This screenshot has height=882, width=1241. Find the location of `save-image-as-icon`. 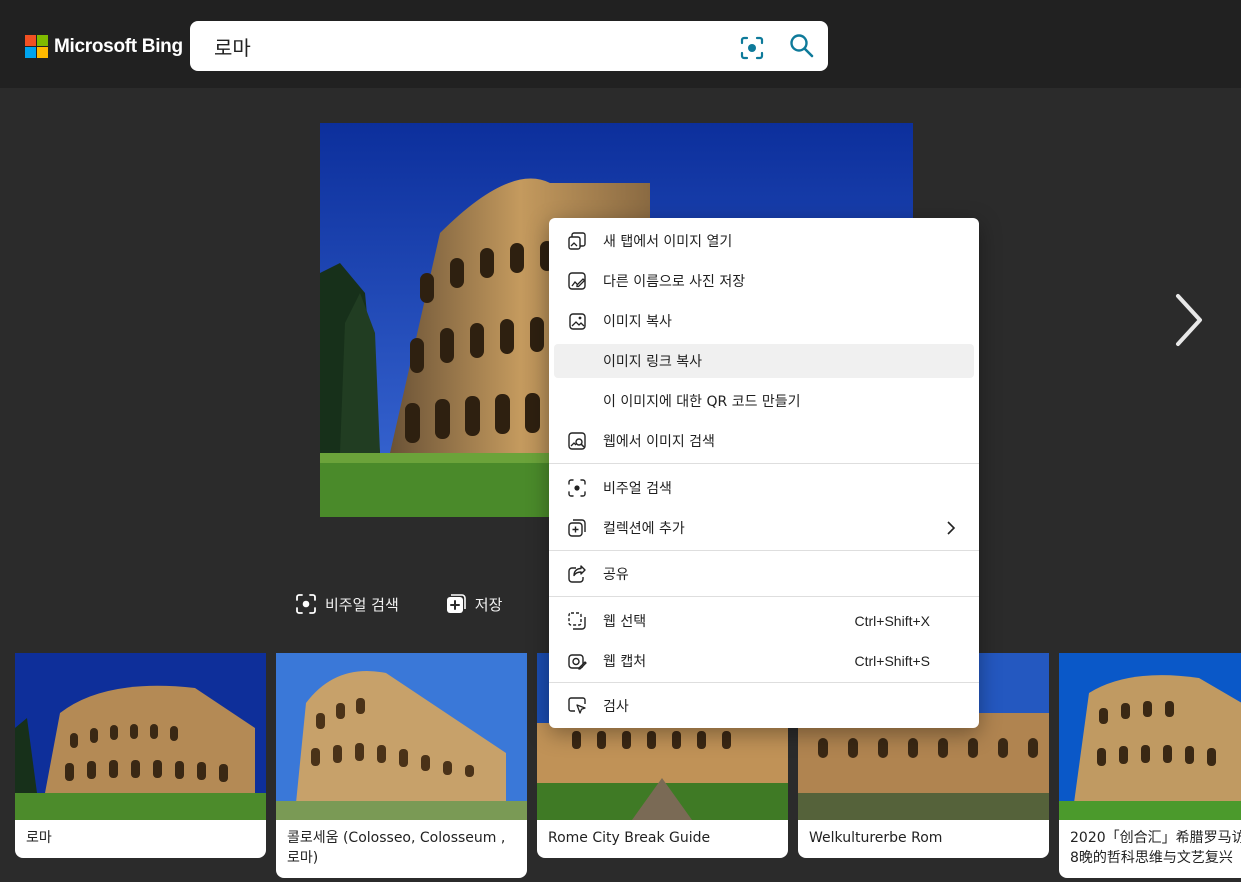

save-image-as-icon is located at coordinates (577, 281).